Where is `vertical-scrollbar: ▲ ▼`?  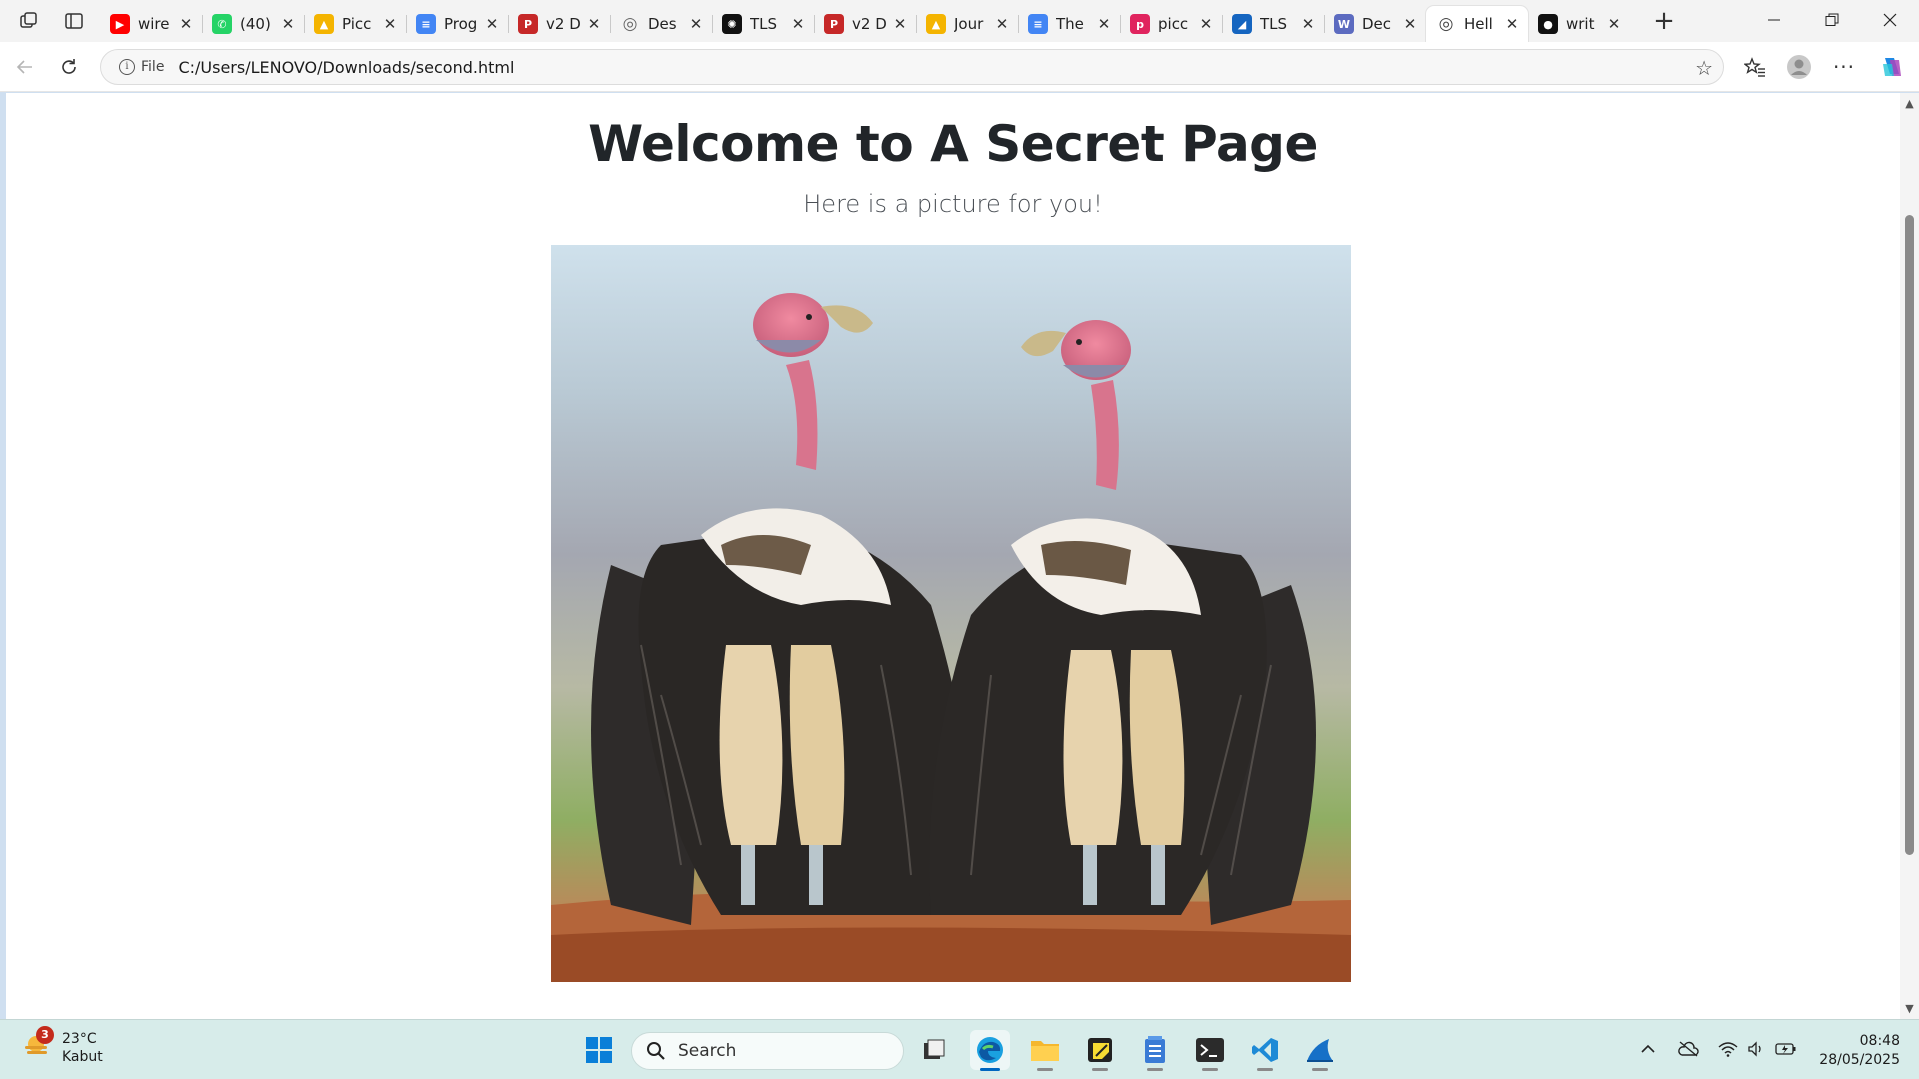
vertical-scrollbar: ▲ ▼ is located at coordinates (1909, 556).